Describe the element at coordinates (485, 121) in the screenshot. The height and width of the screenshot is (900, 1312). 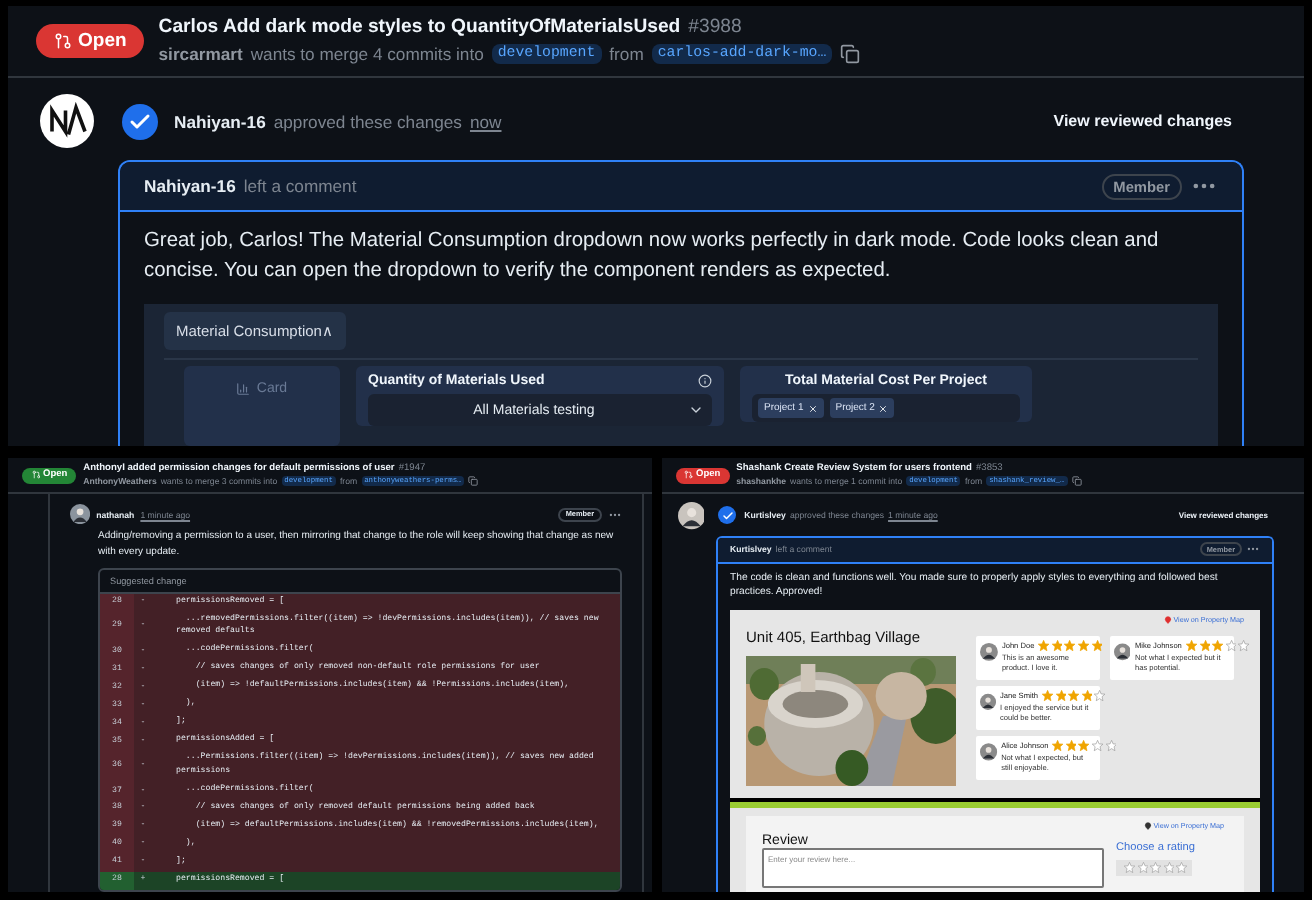
I see `review-time: now` at that location.